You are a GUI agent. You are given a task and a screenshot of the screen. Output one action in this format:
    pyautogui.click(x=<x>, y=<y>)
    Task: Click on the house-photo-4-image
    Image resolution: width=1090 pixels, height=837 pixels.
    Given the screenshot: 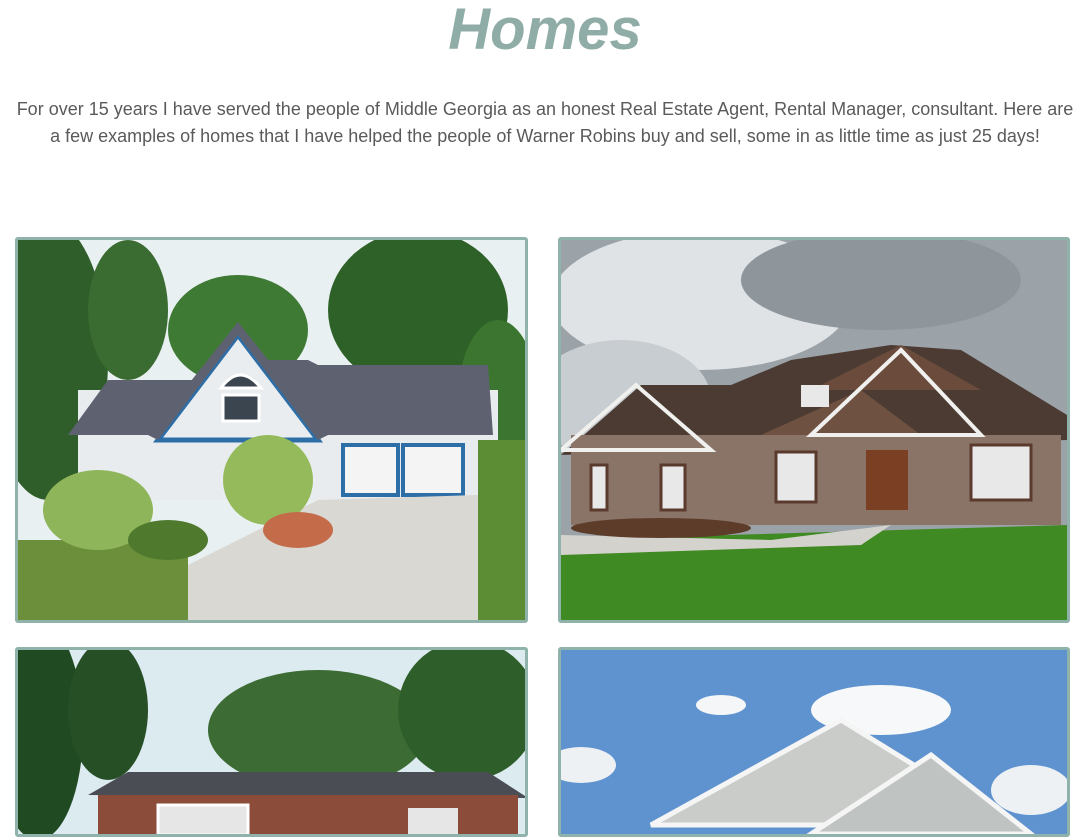 What is the action you would take?
    pyautogui.click(x=814, y=742)
    